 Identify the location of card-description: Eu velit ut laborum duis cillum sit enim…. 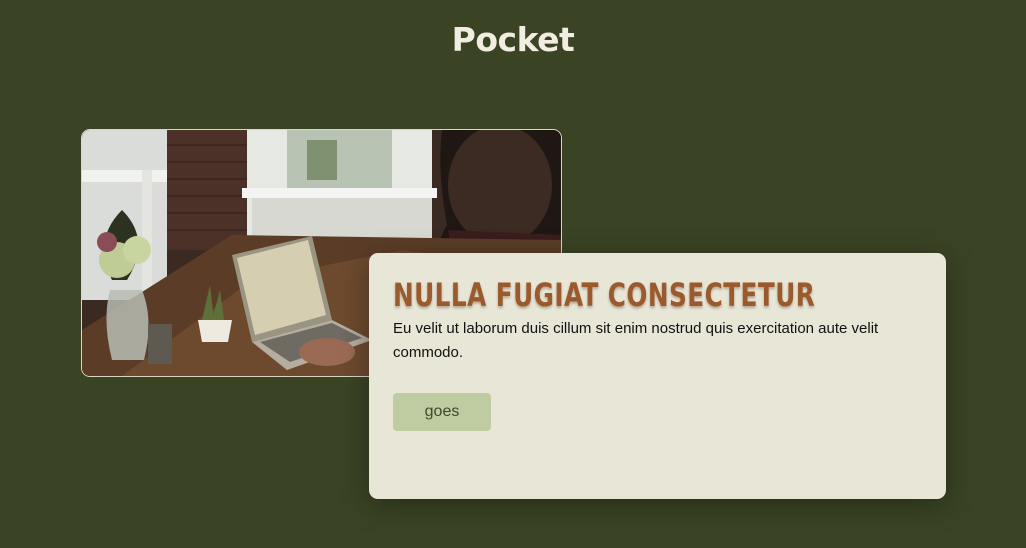
(636, 340).